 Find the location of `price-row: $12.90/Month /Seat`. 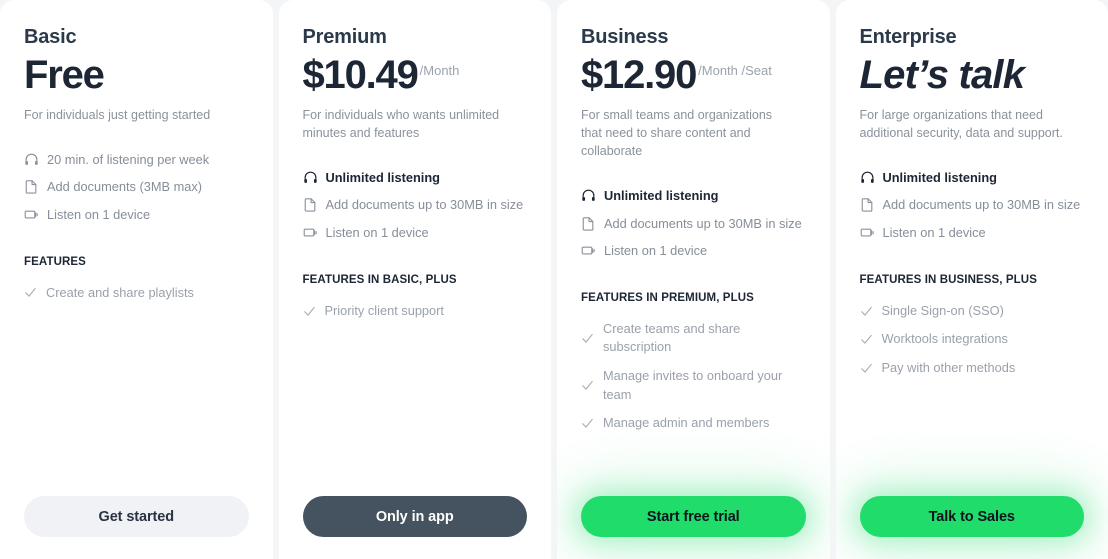

price-row: $12.90/Month /Seat is located at coordinates (693, 77).